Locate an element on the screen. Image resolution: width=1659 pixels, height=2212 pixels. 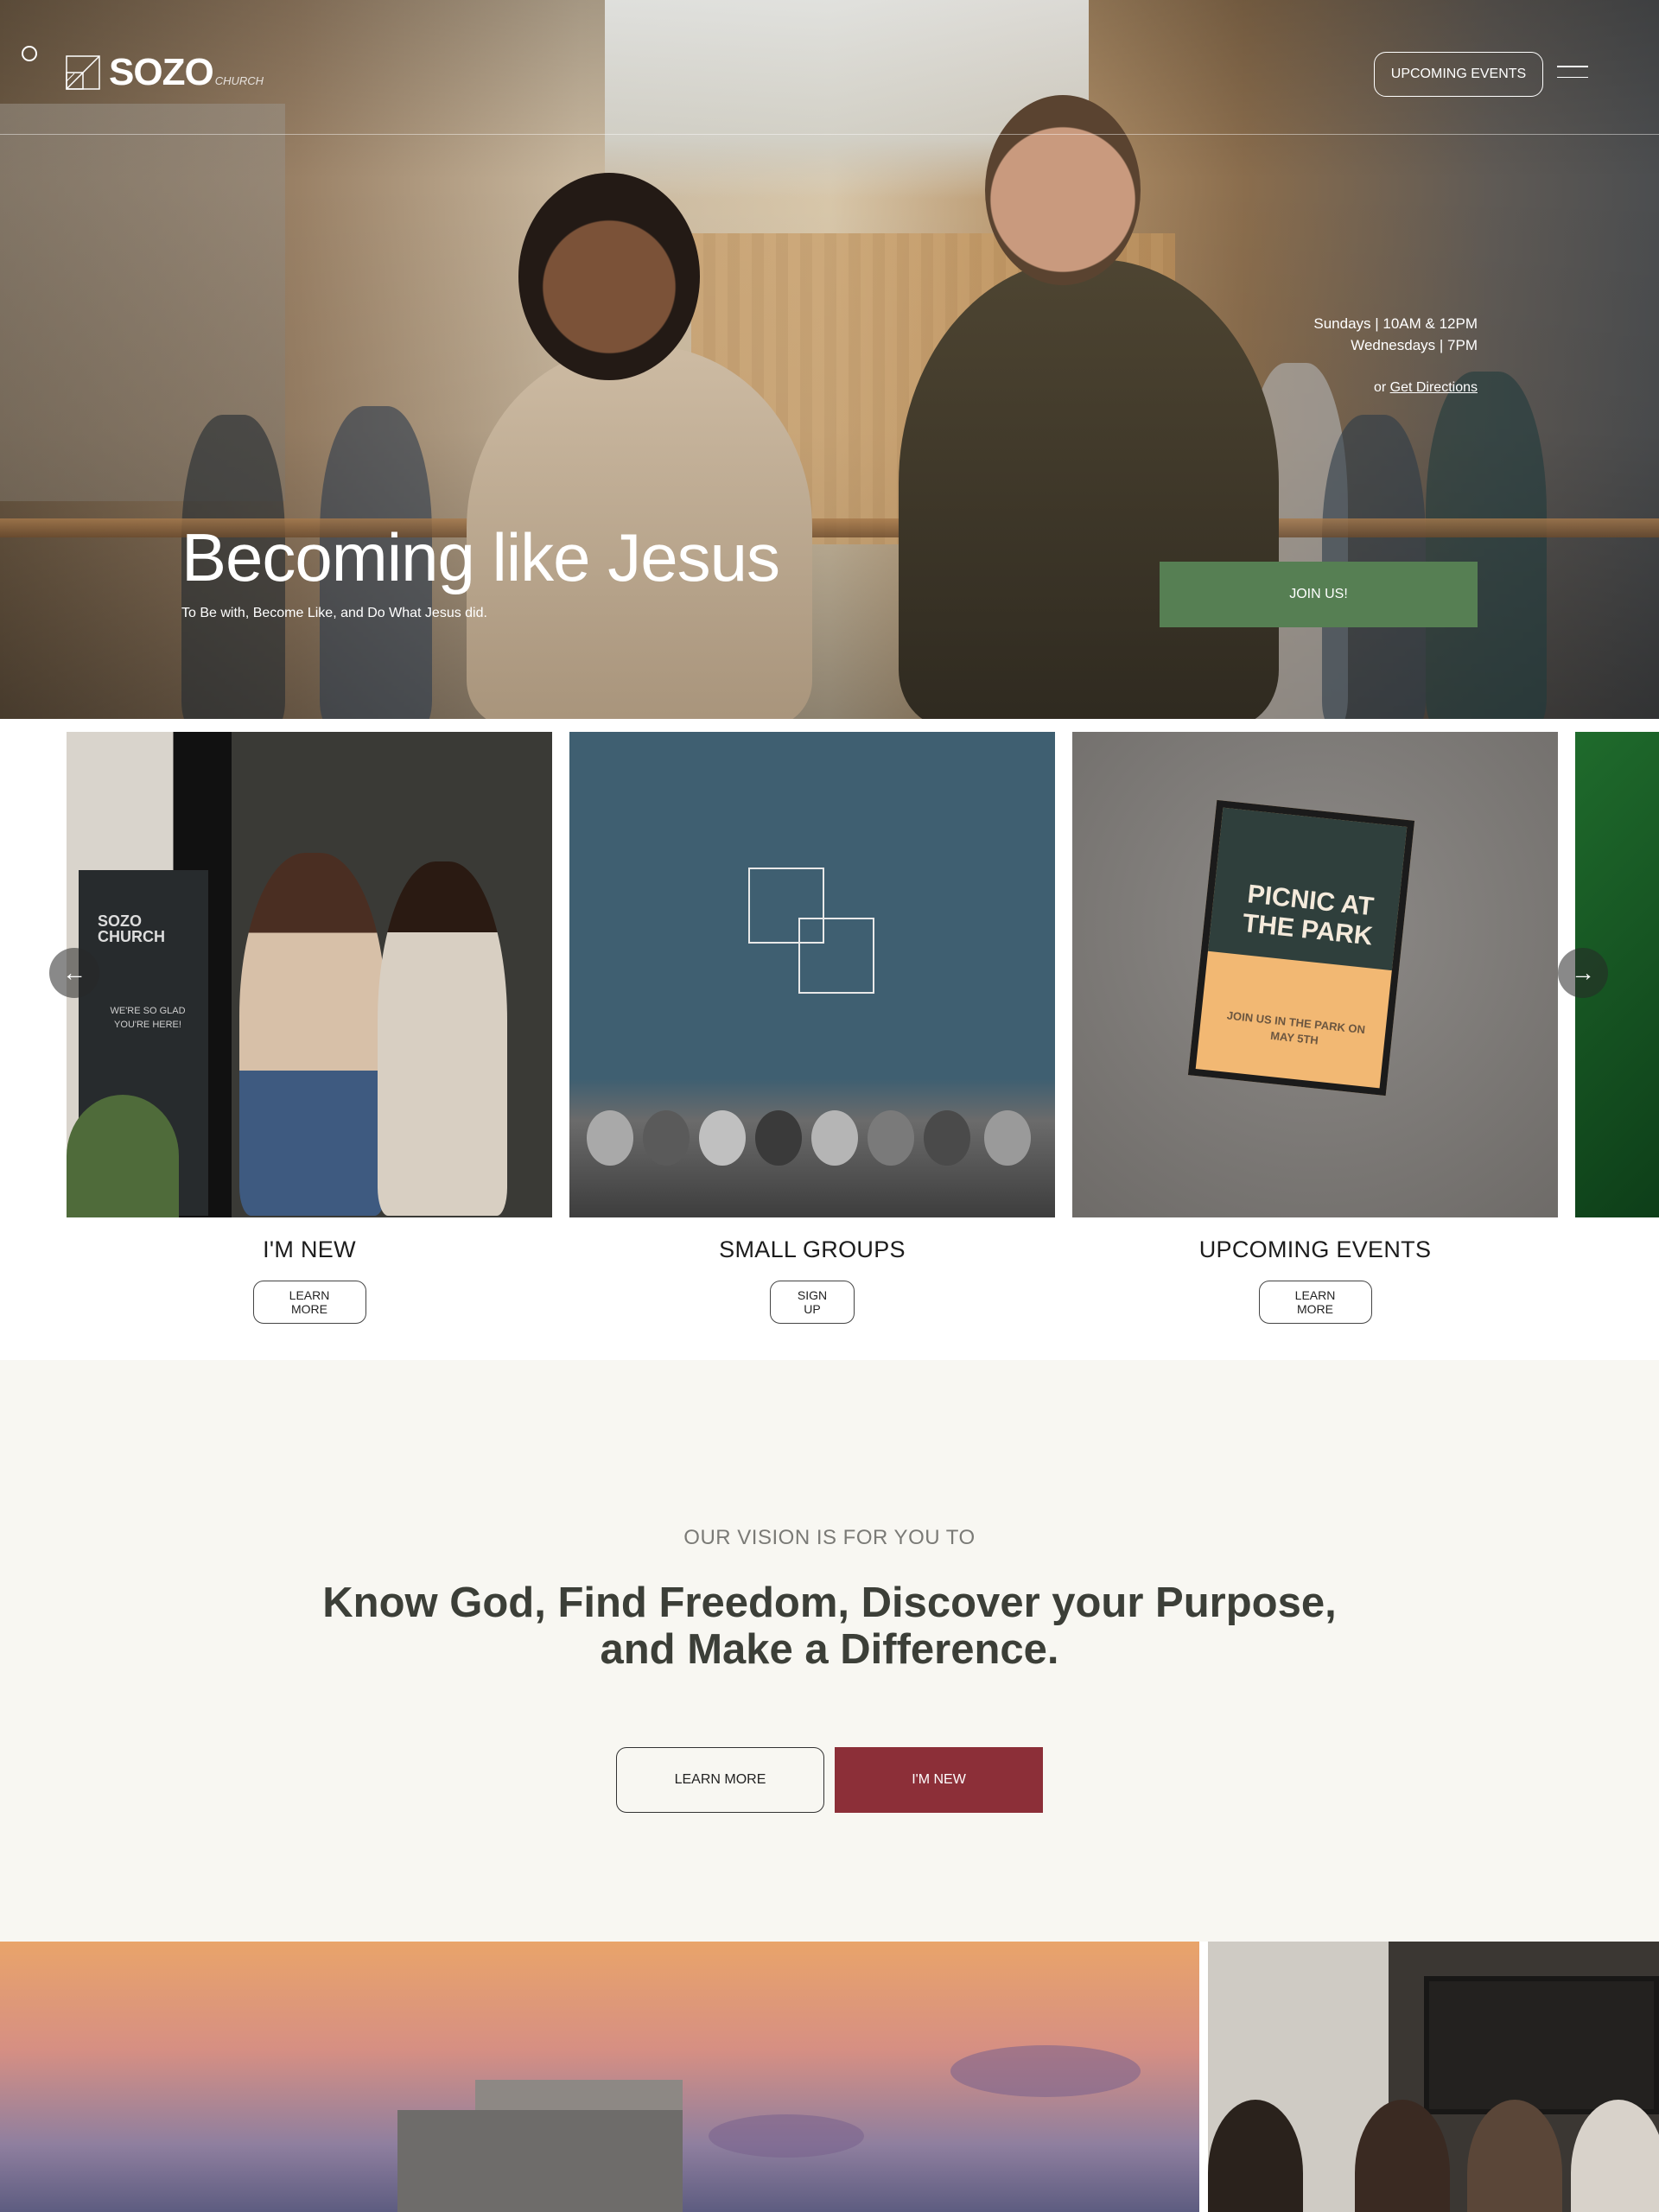
plant is located at coordinates (123, 1156).